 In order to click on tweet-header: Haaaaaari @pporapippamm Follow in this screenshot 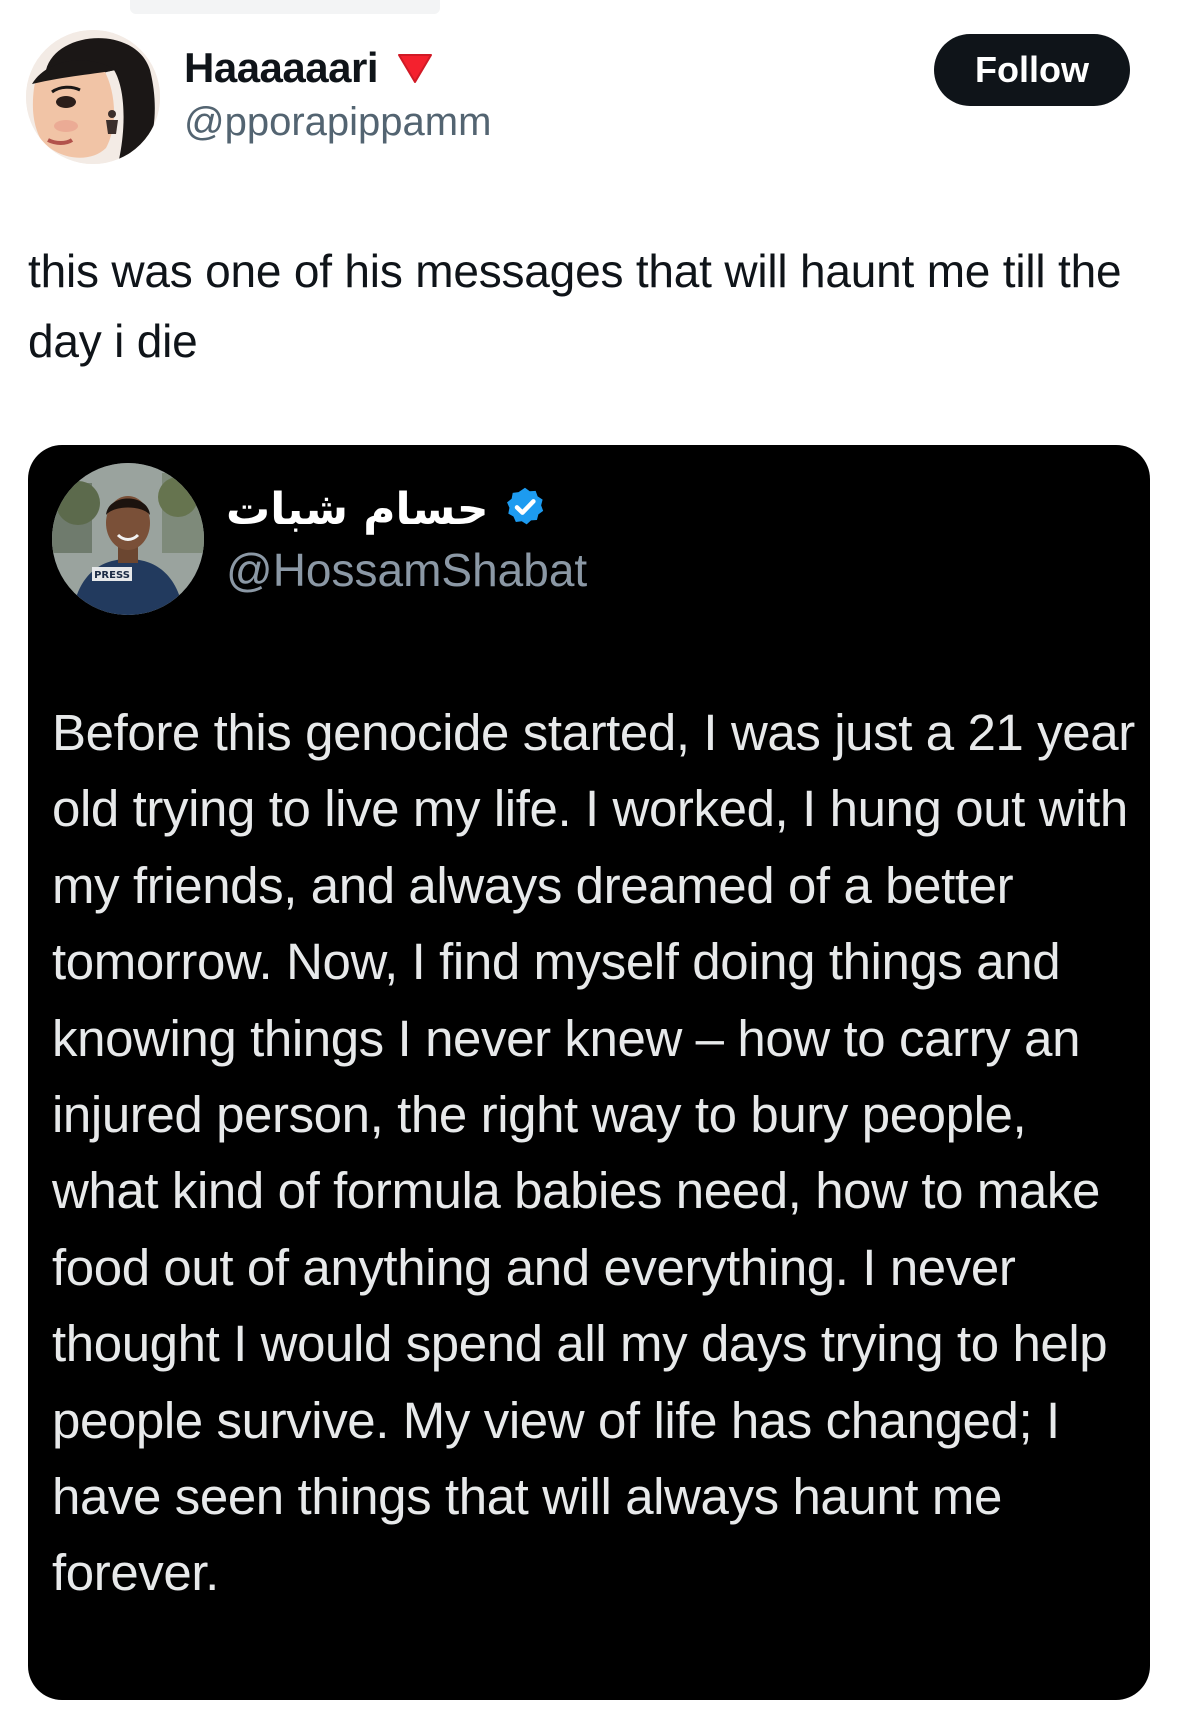, I will do `click(589, 90)`.